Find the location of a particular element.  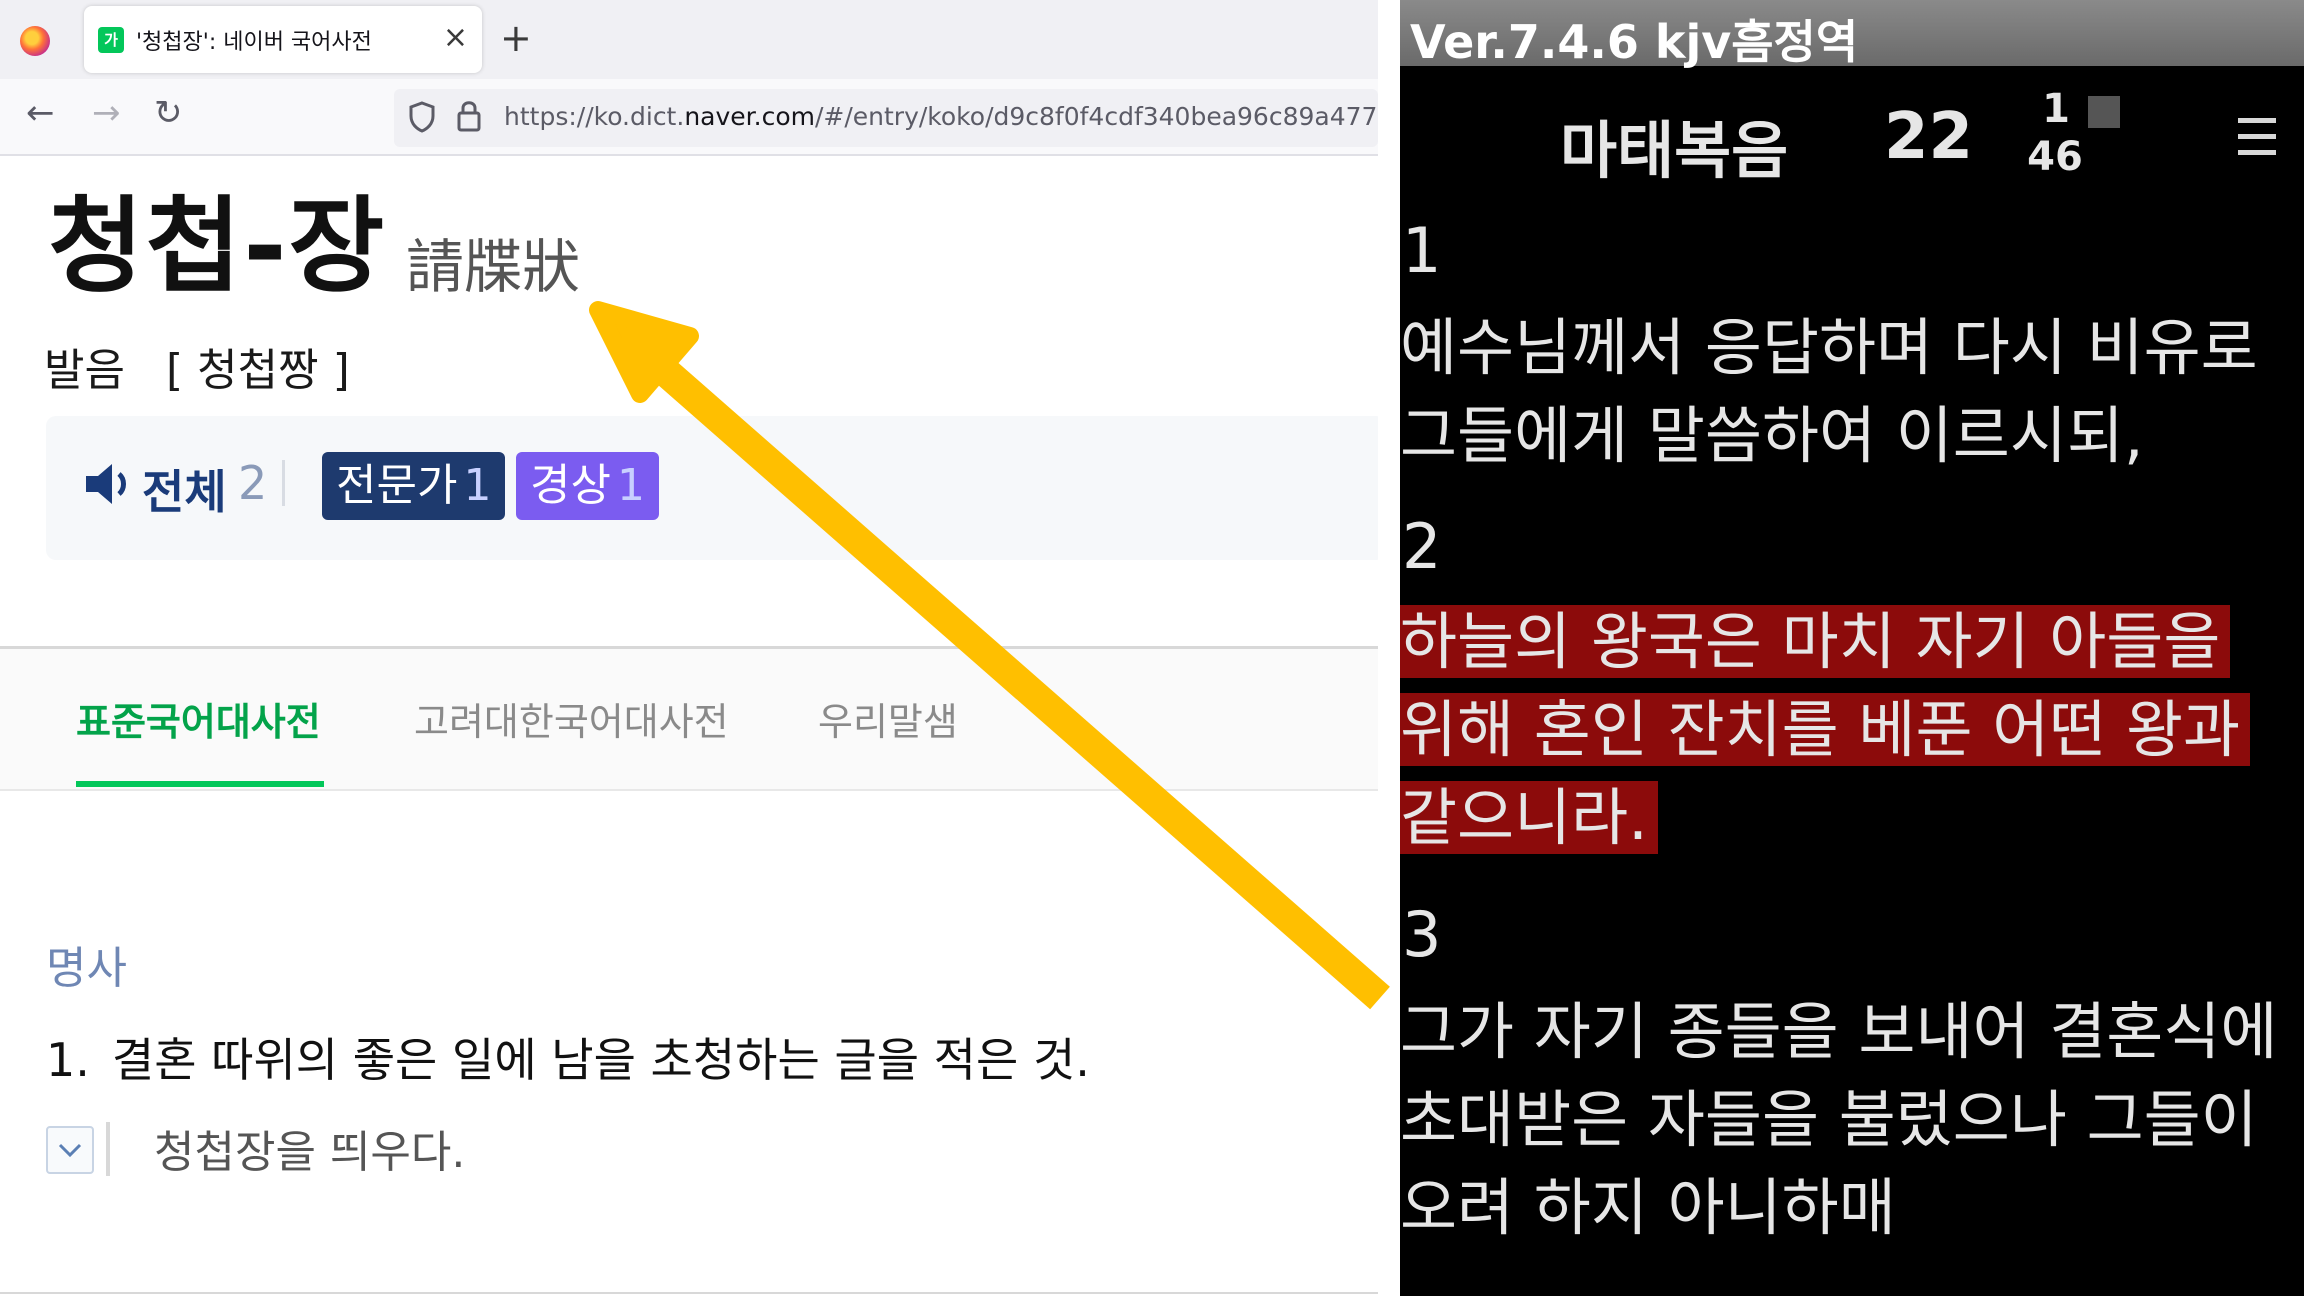

highlight: 위해 혼인 잔치를 베푼 어떤 왕과 is located at coordinates (1825, 729).